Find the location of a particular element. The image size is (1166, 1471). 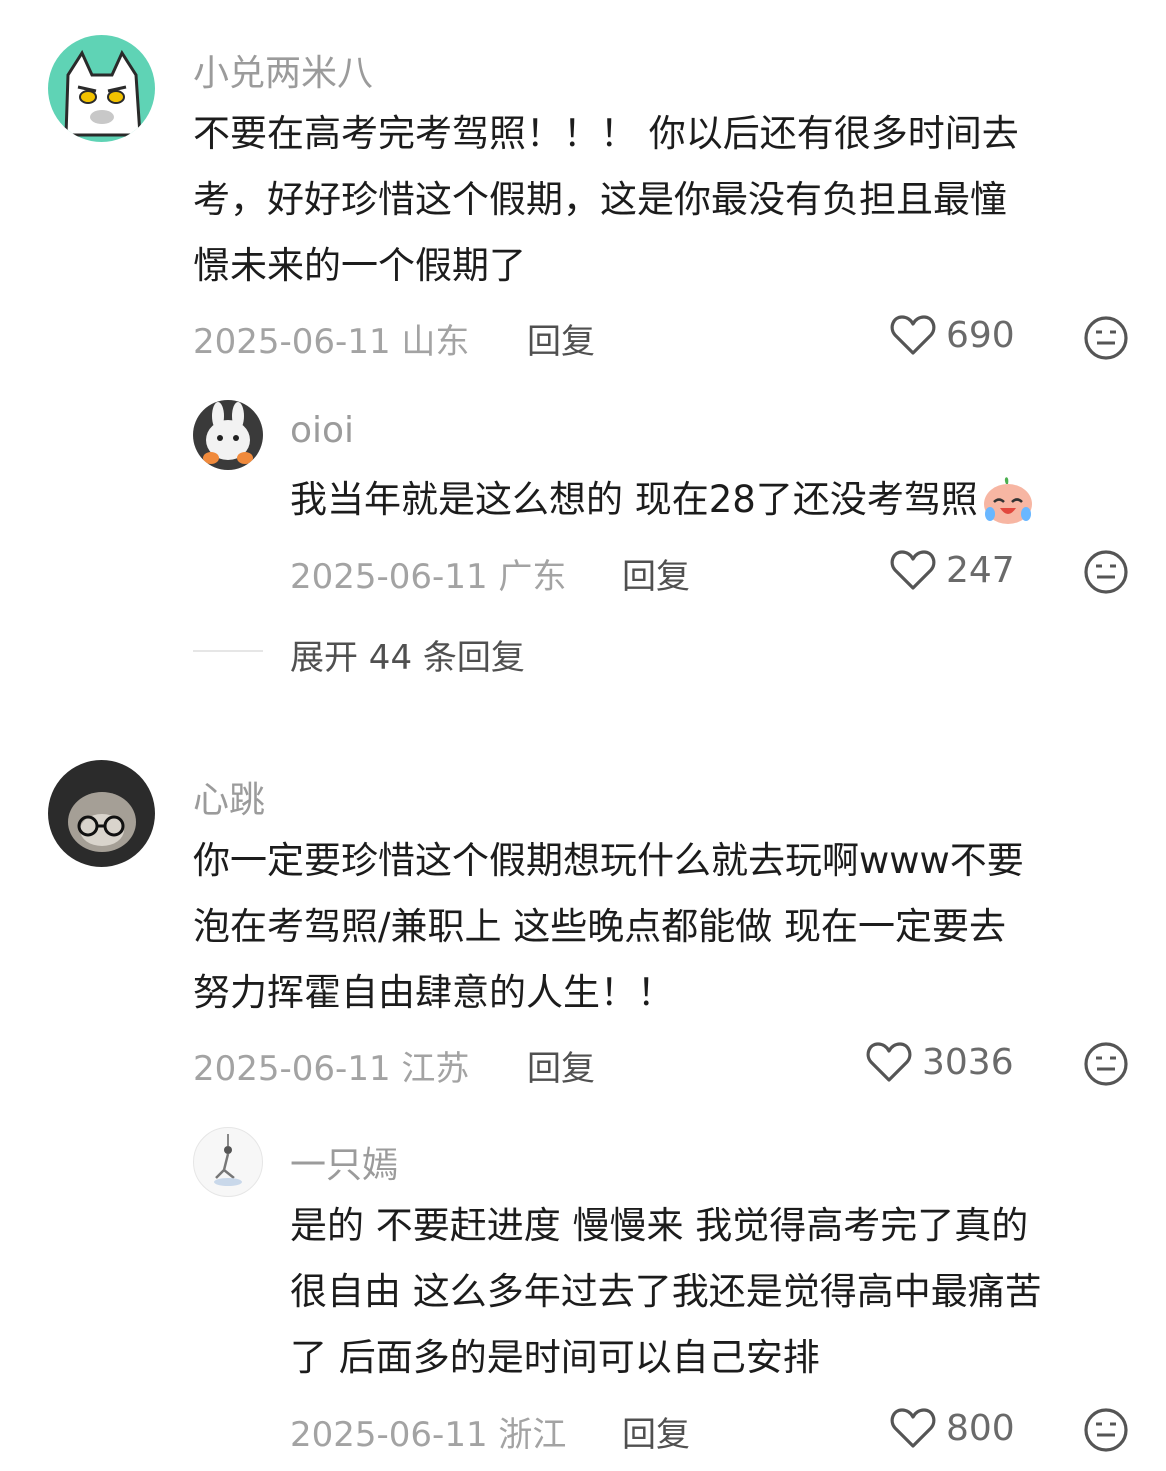

cat-glasses-avatar-icon is located at coordinates (102, 822).